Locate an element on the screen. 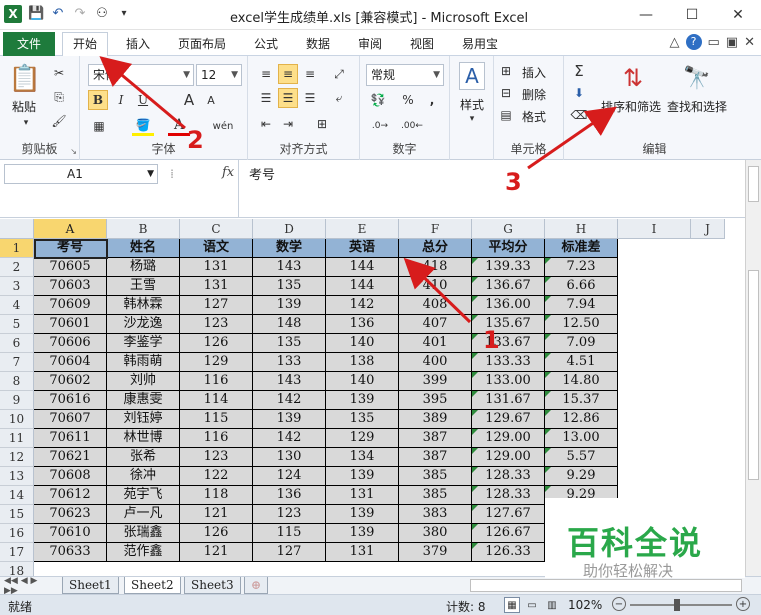 This screenshot has width=761, height=615. sort-filter-icon: ⇅ is located at coordinates (633, 78).